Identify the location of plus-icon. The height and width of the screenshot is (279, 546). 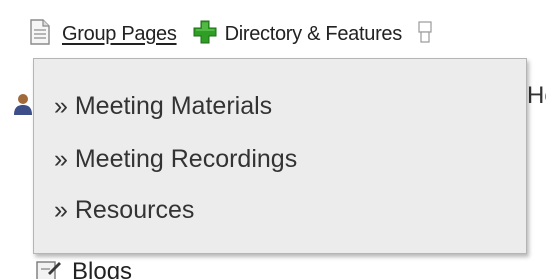
(205, 34).